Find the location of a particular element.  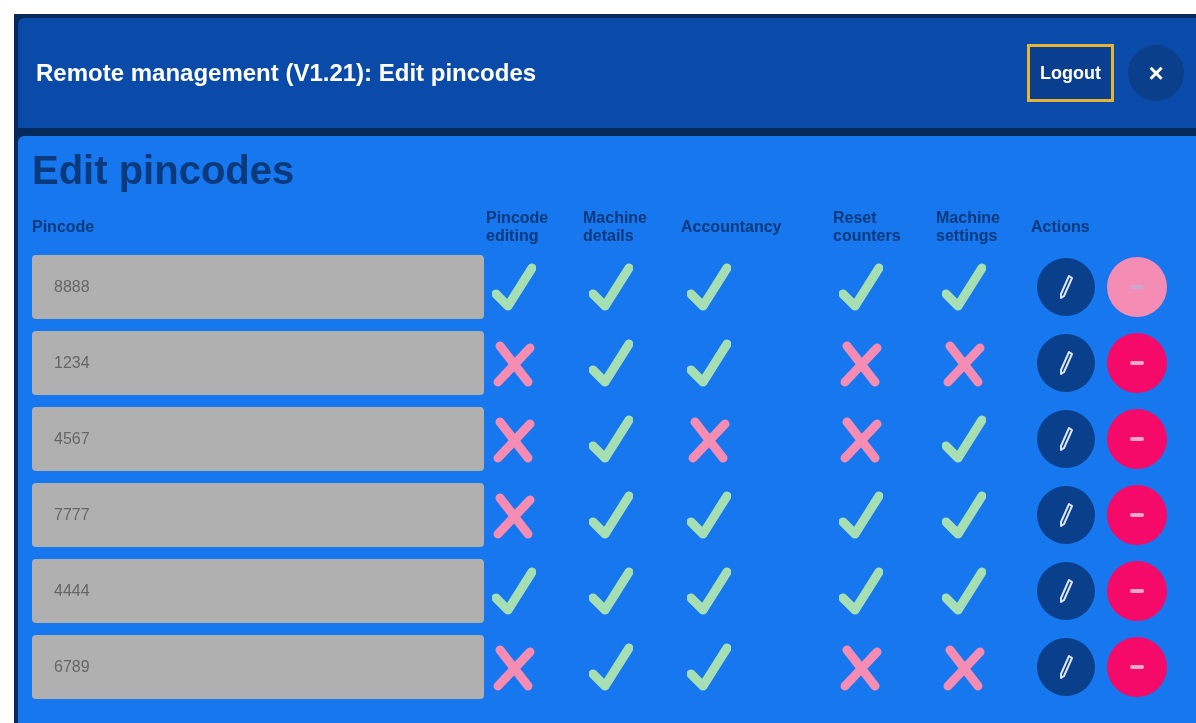

pincode-field: 8888 is located at coordinates (258, 287).